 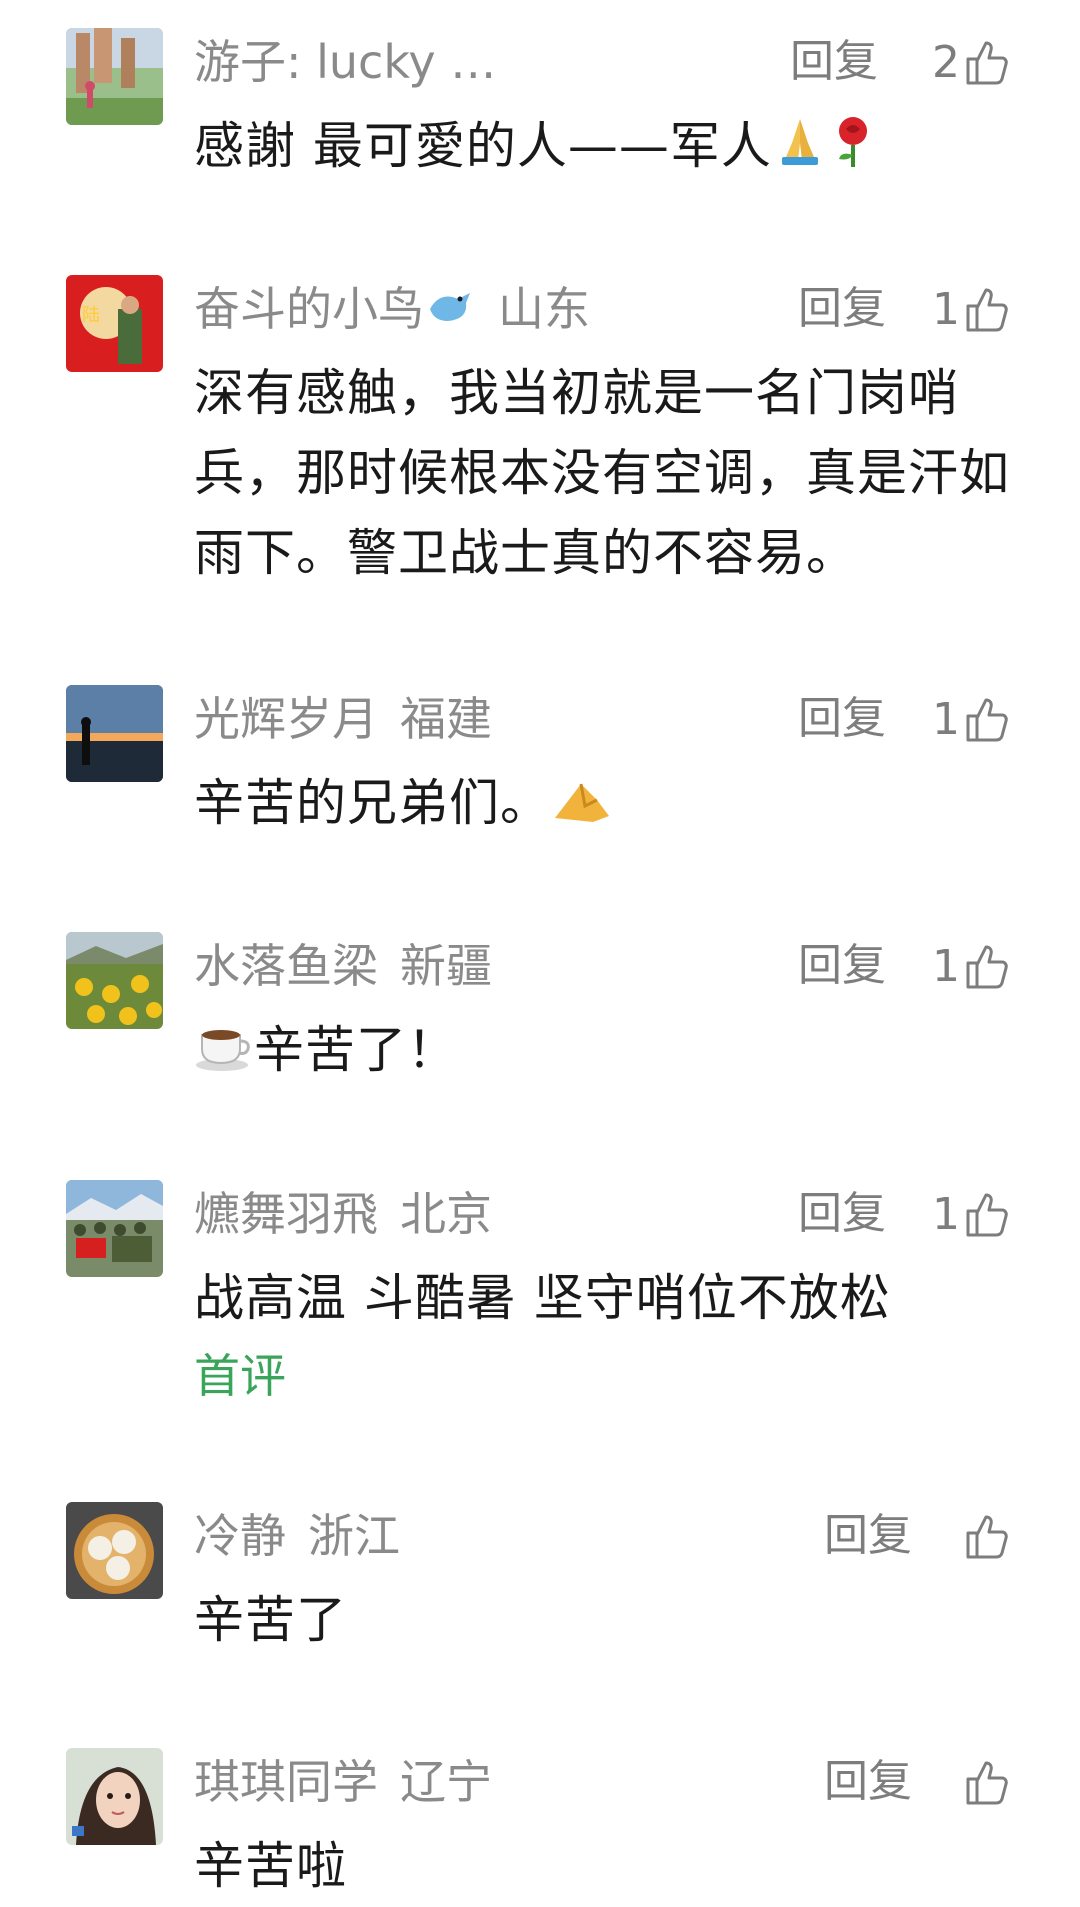 I want to click on comment-text: 战高温 斗酷暑 坚守哨位不放松, so click(x=542, y=1298).